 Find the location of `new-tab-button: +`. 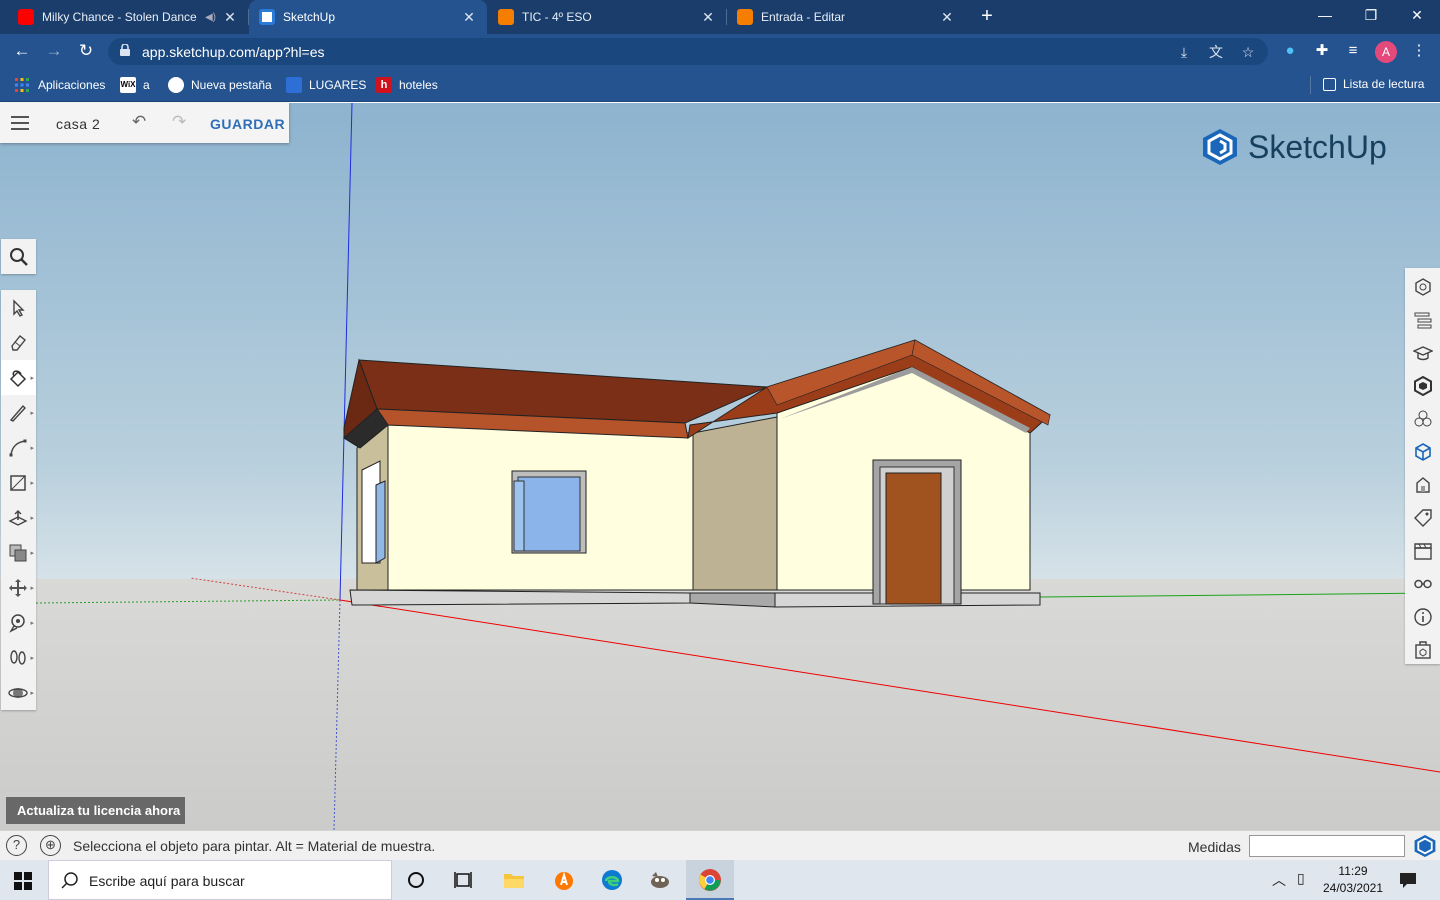

new-tab-button: + is located at coordinates (987, 16).